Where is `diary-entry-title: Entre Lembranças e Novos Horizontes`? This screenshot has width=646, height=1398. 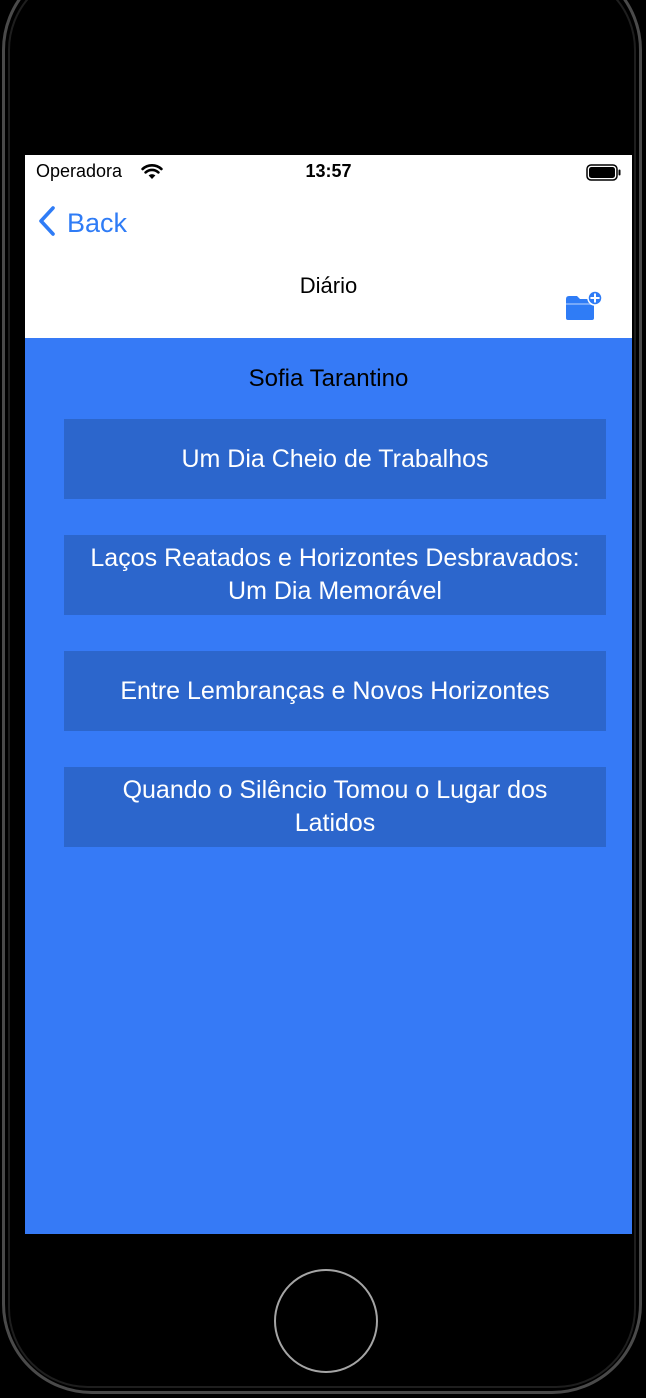 diary-entry-title: Entre Lembranças e Novos Horizontes is located at coordinates (335, 690).